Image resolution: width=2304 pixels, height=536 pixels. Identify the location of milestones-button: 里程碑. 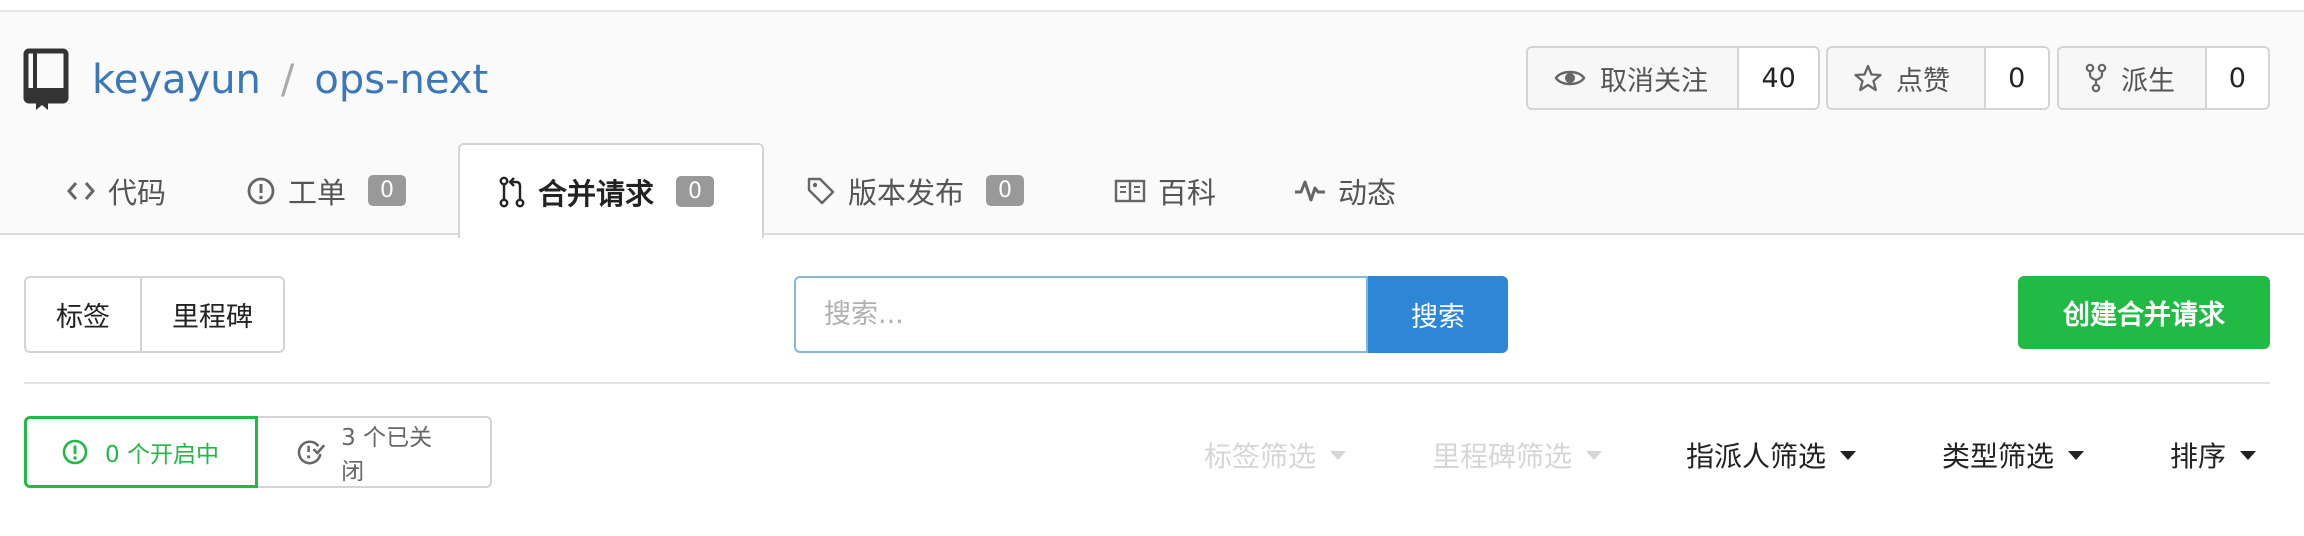
(211, 314).